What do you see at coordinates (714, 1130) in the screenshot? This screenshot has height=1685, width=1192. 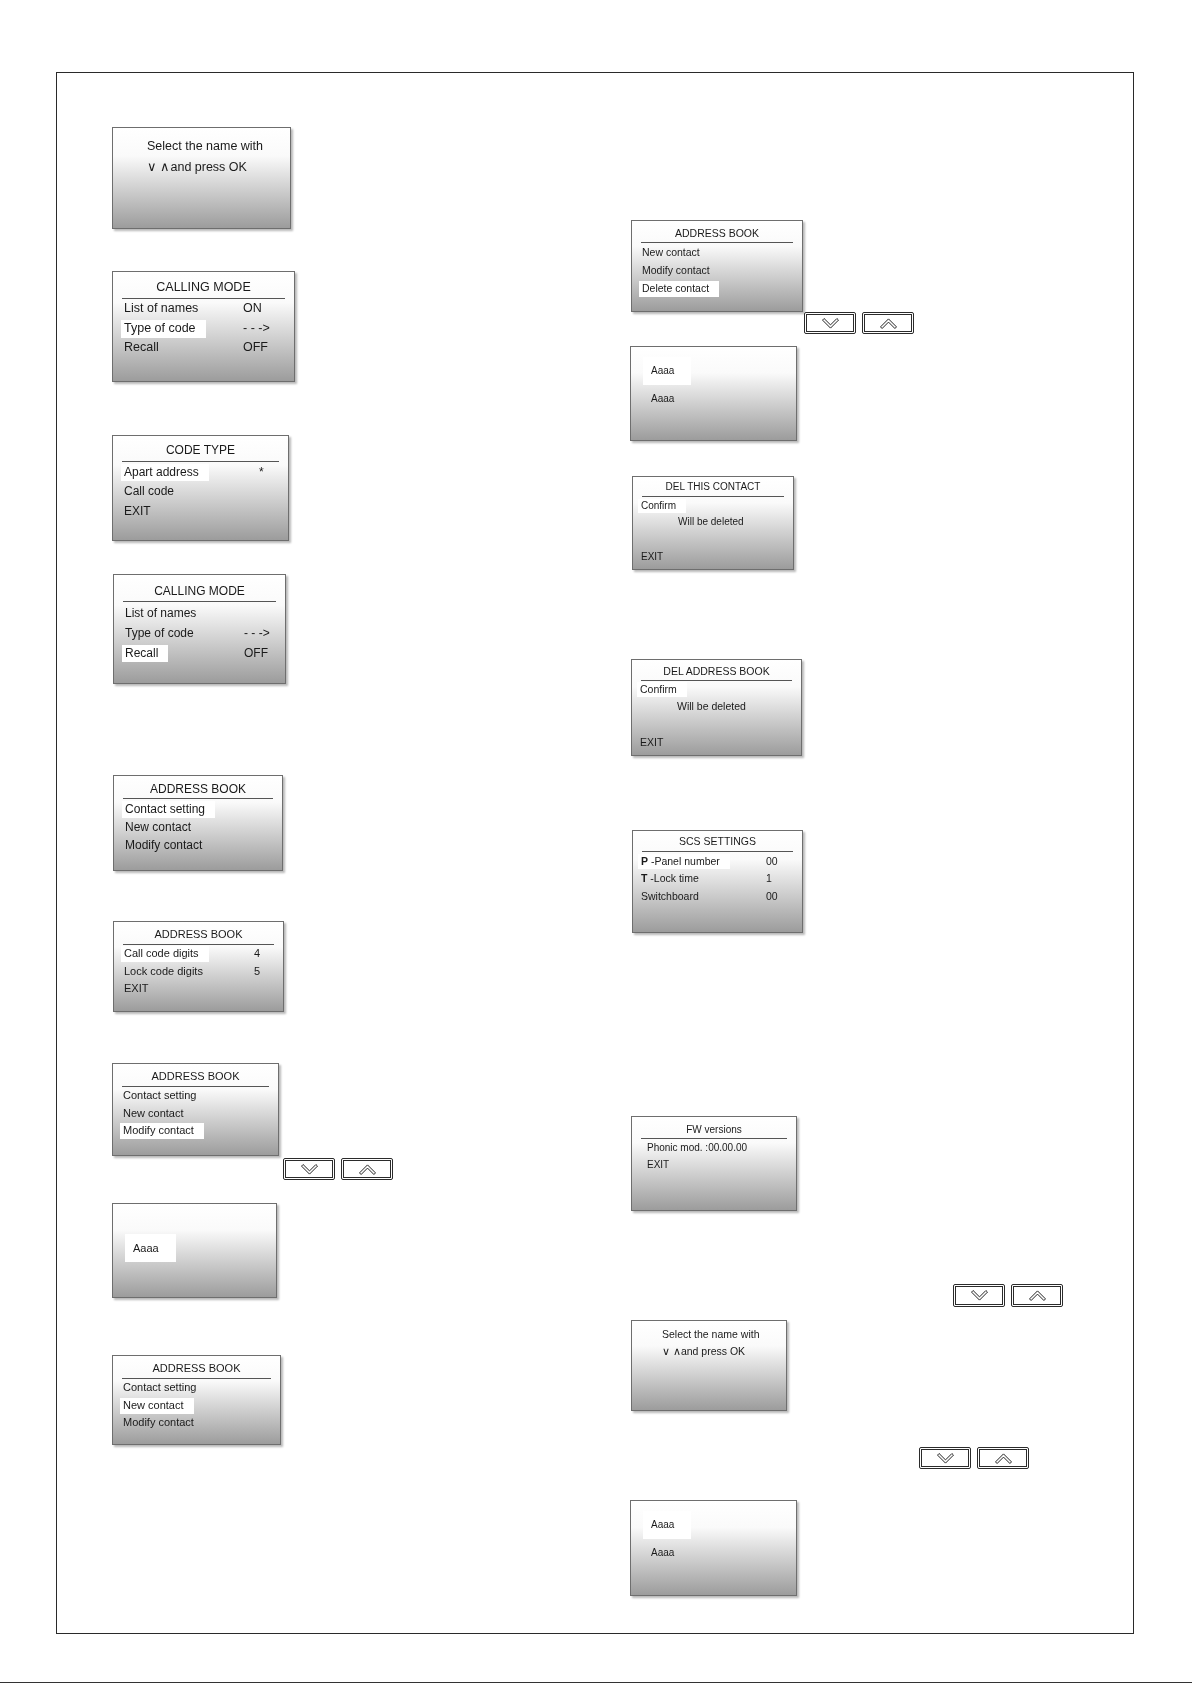 I see `screen-title: FW versions` at bounding box center [714, 1130].